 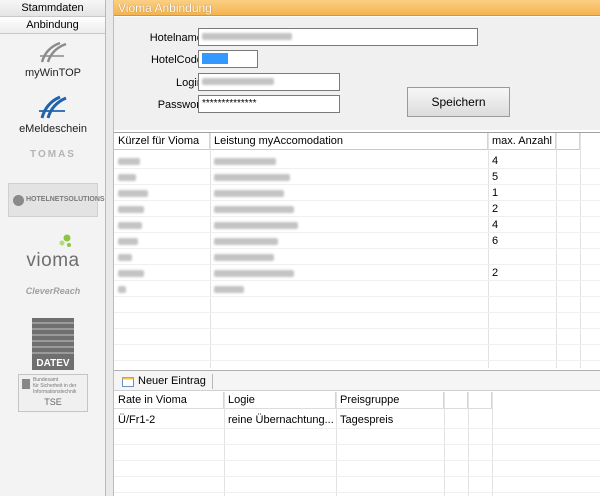 I want to click on tomas-logo: TOMAS, so click(x=53, y=154).